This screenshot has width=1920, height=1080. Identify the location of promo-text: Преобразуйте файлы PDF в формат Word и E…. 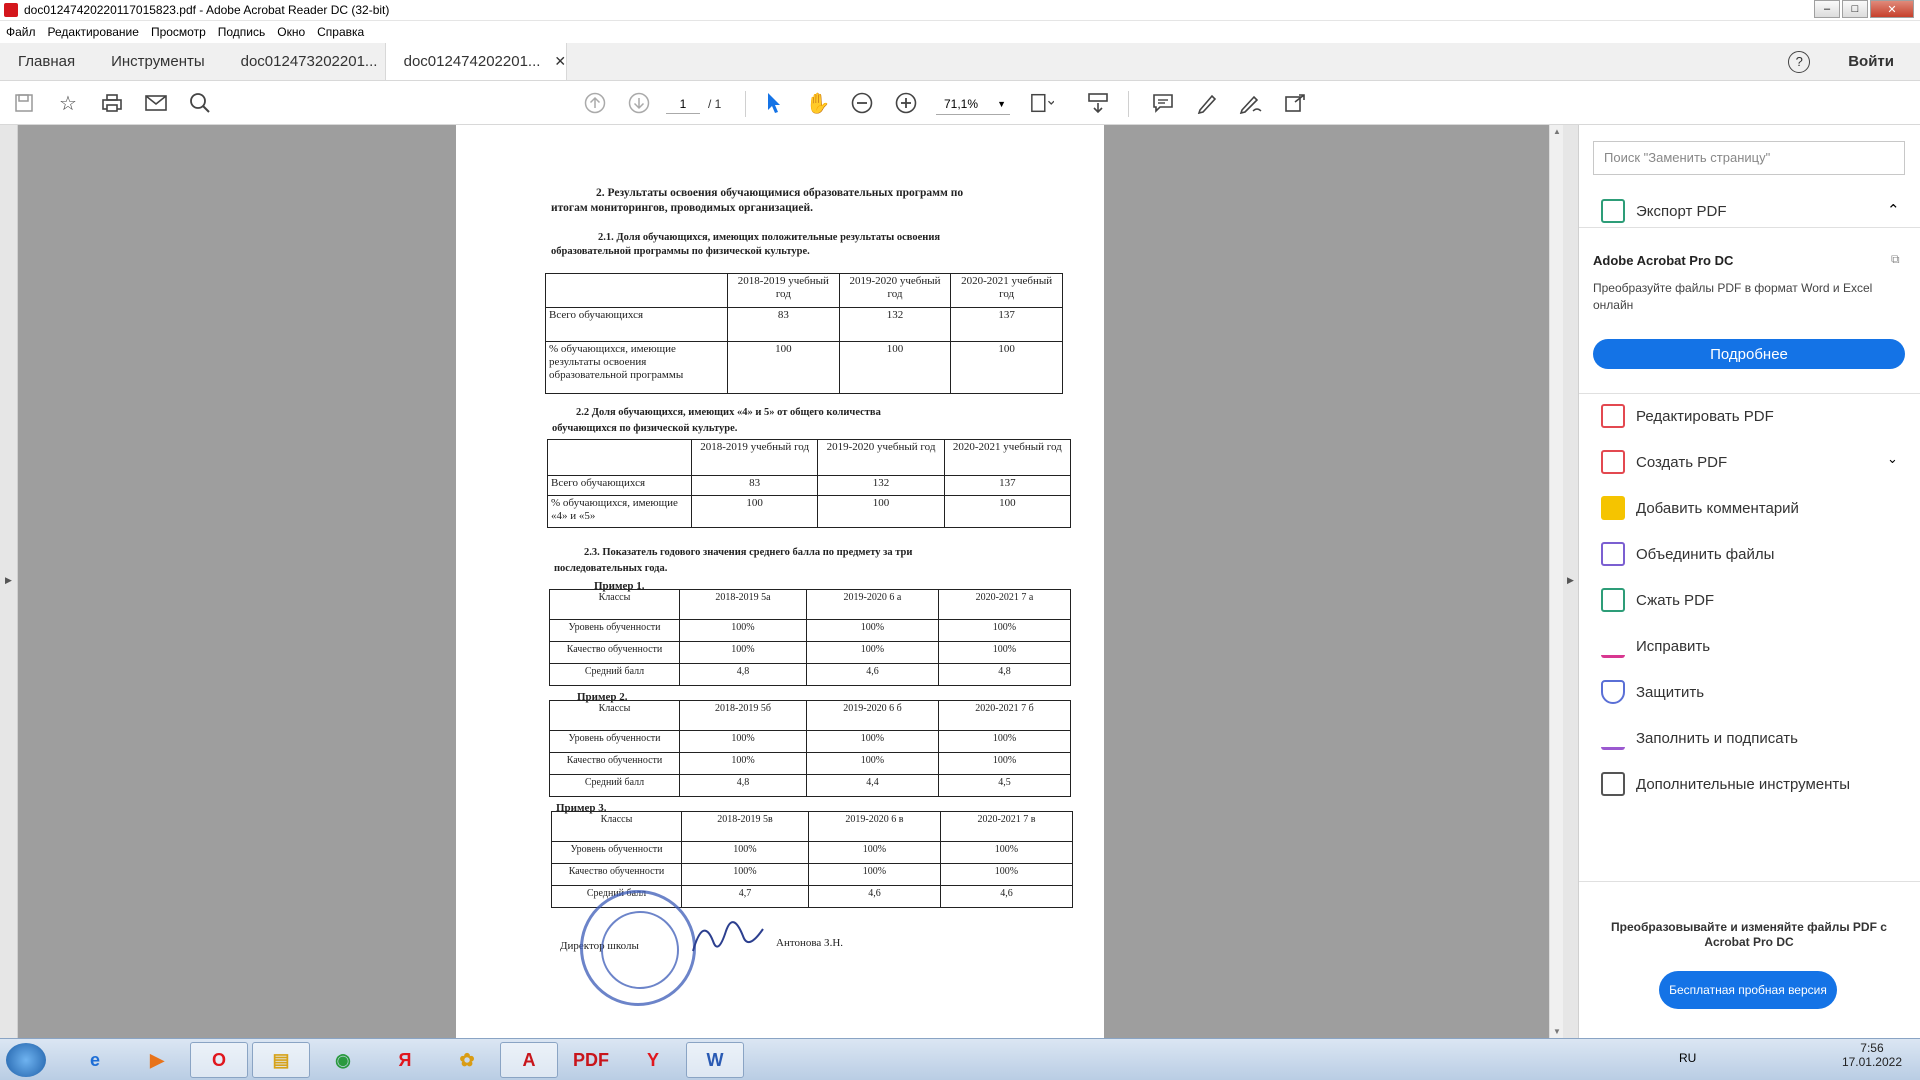
(1733, 296).